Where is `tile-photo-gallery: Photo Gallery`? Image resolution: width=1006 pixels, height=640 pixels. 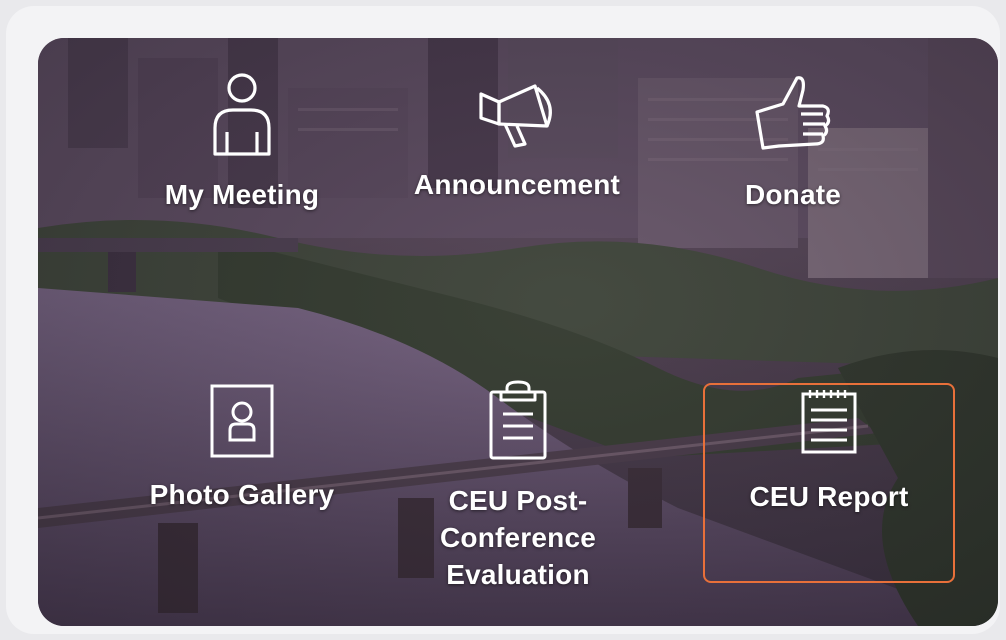
tile-photo-gallery: Photo Gallery is located at coordinates (242, 448).